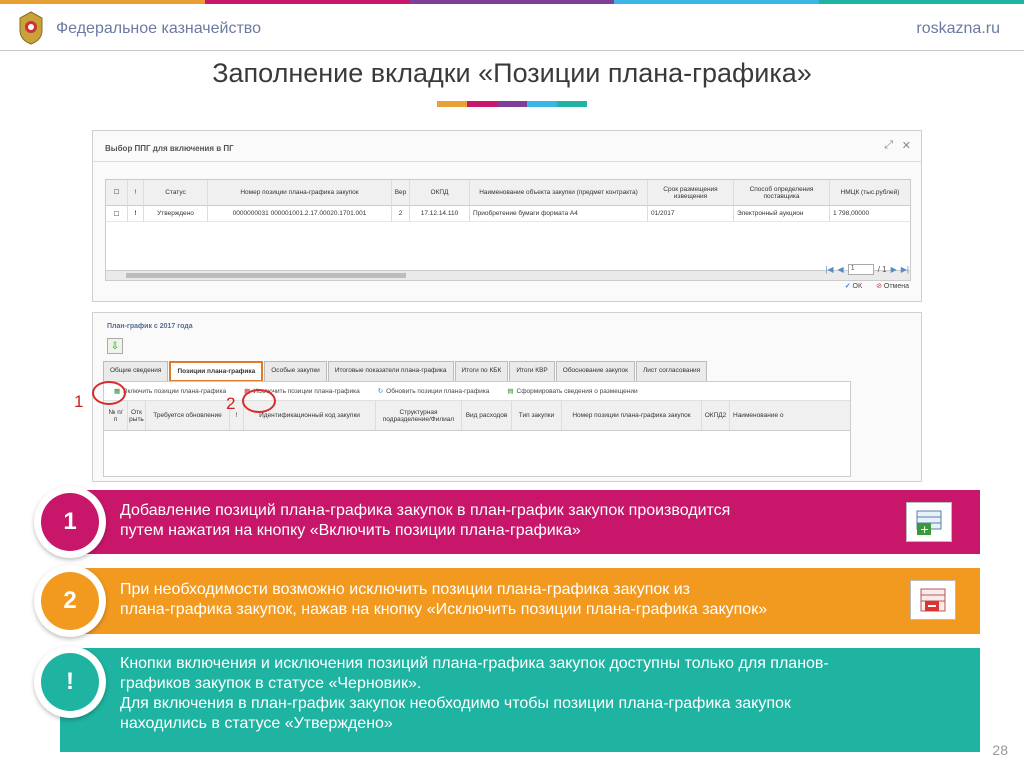  I want to click on page-input: 1, so click(860, 269).